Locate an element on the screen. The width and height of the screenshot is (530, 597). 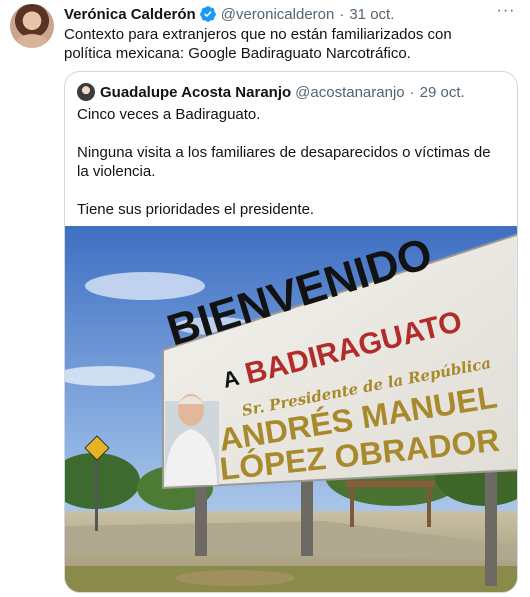
quoted-author-handle: @acostanaranjo is located at coordinates (350, 92).